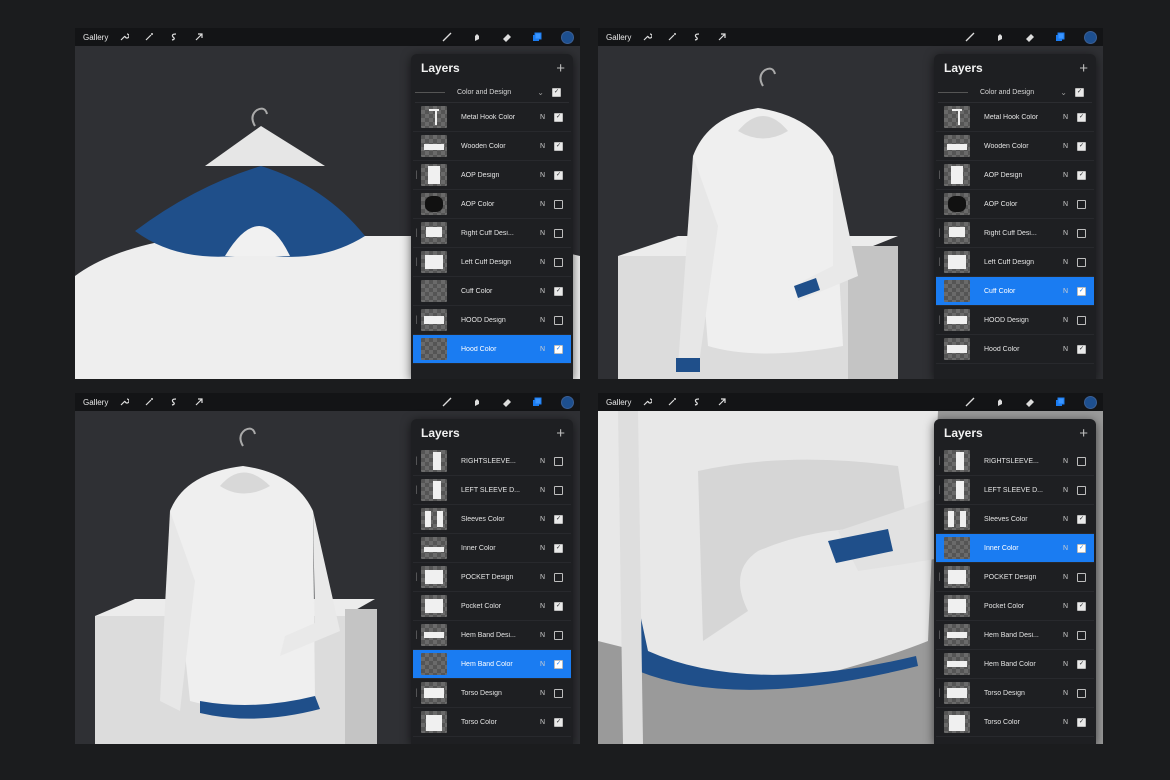  Describe the element at coordinates (492, 146) in the screenshot. I see `layer-row: Wooden Color N ✓` at that location.